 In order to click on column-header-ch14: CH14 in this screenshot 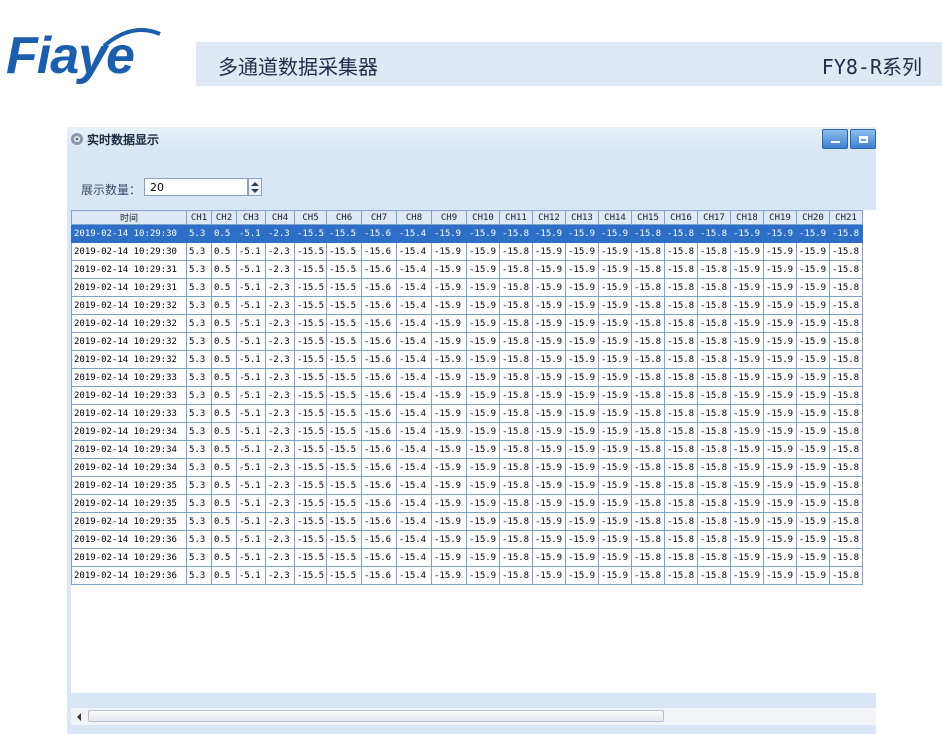, I will do `click(615, 217)`.